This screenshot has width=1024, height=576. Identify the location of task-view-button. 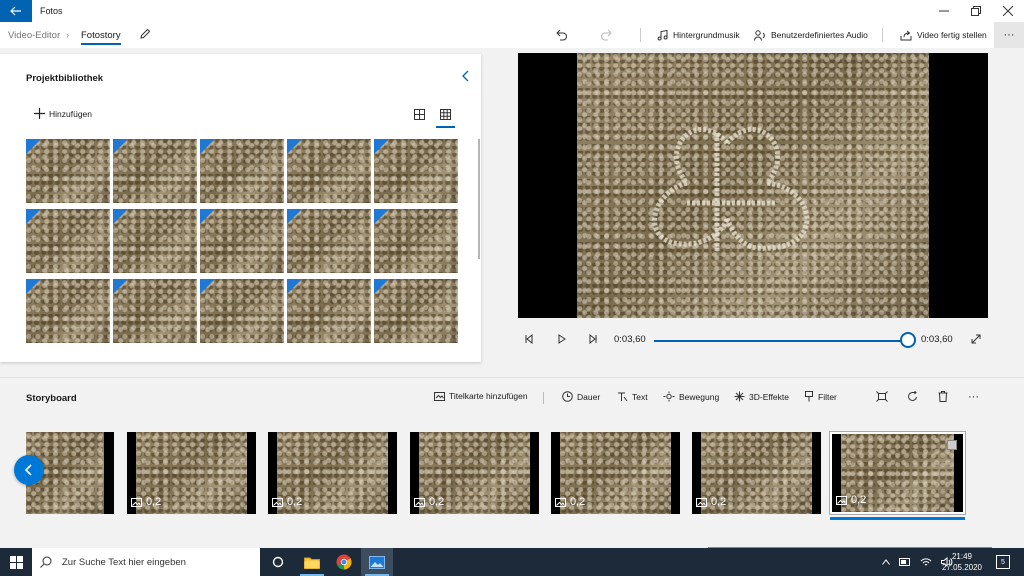
(278, 562).